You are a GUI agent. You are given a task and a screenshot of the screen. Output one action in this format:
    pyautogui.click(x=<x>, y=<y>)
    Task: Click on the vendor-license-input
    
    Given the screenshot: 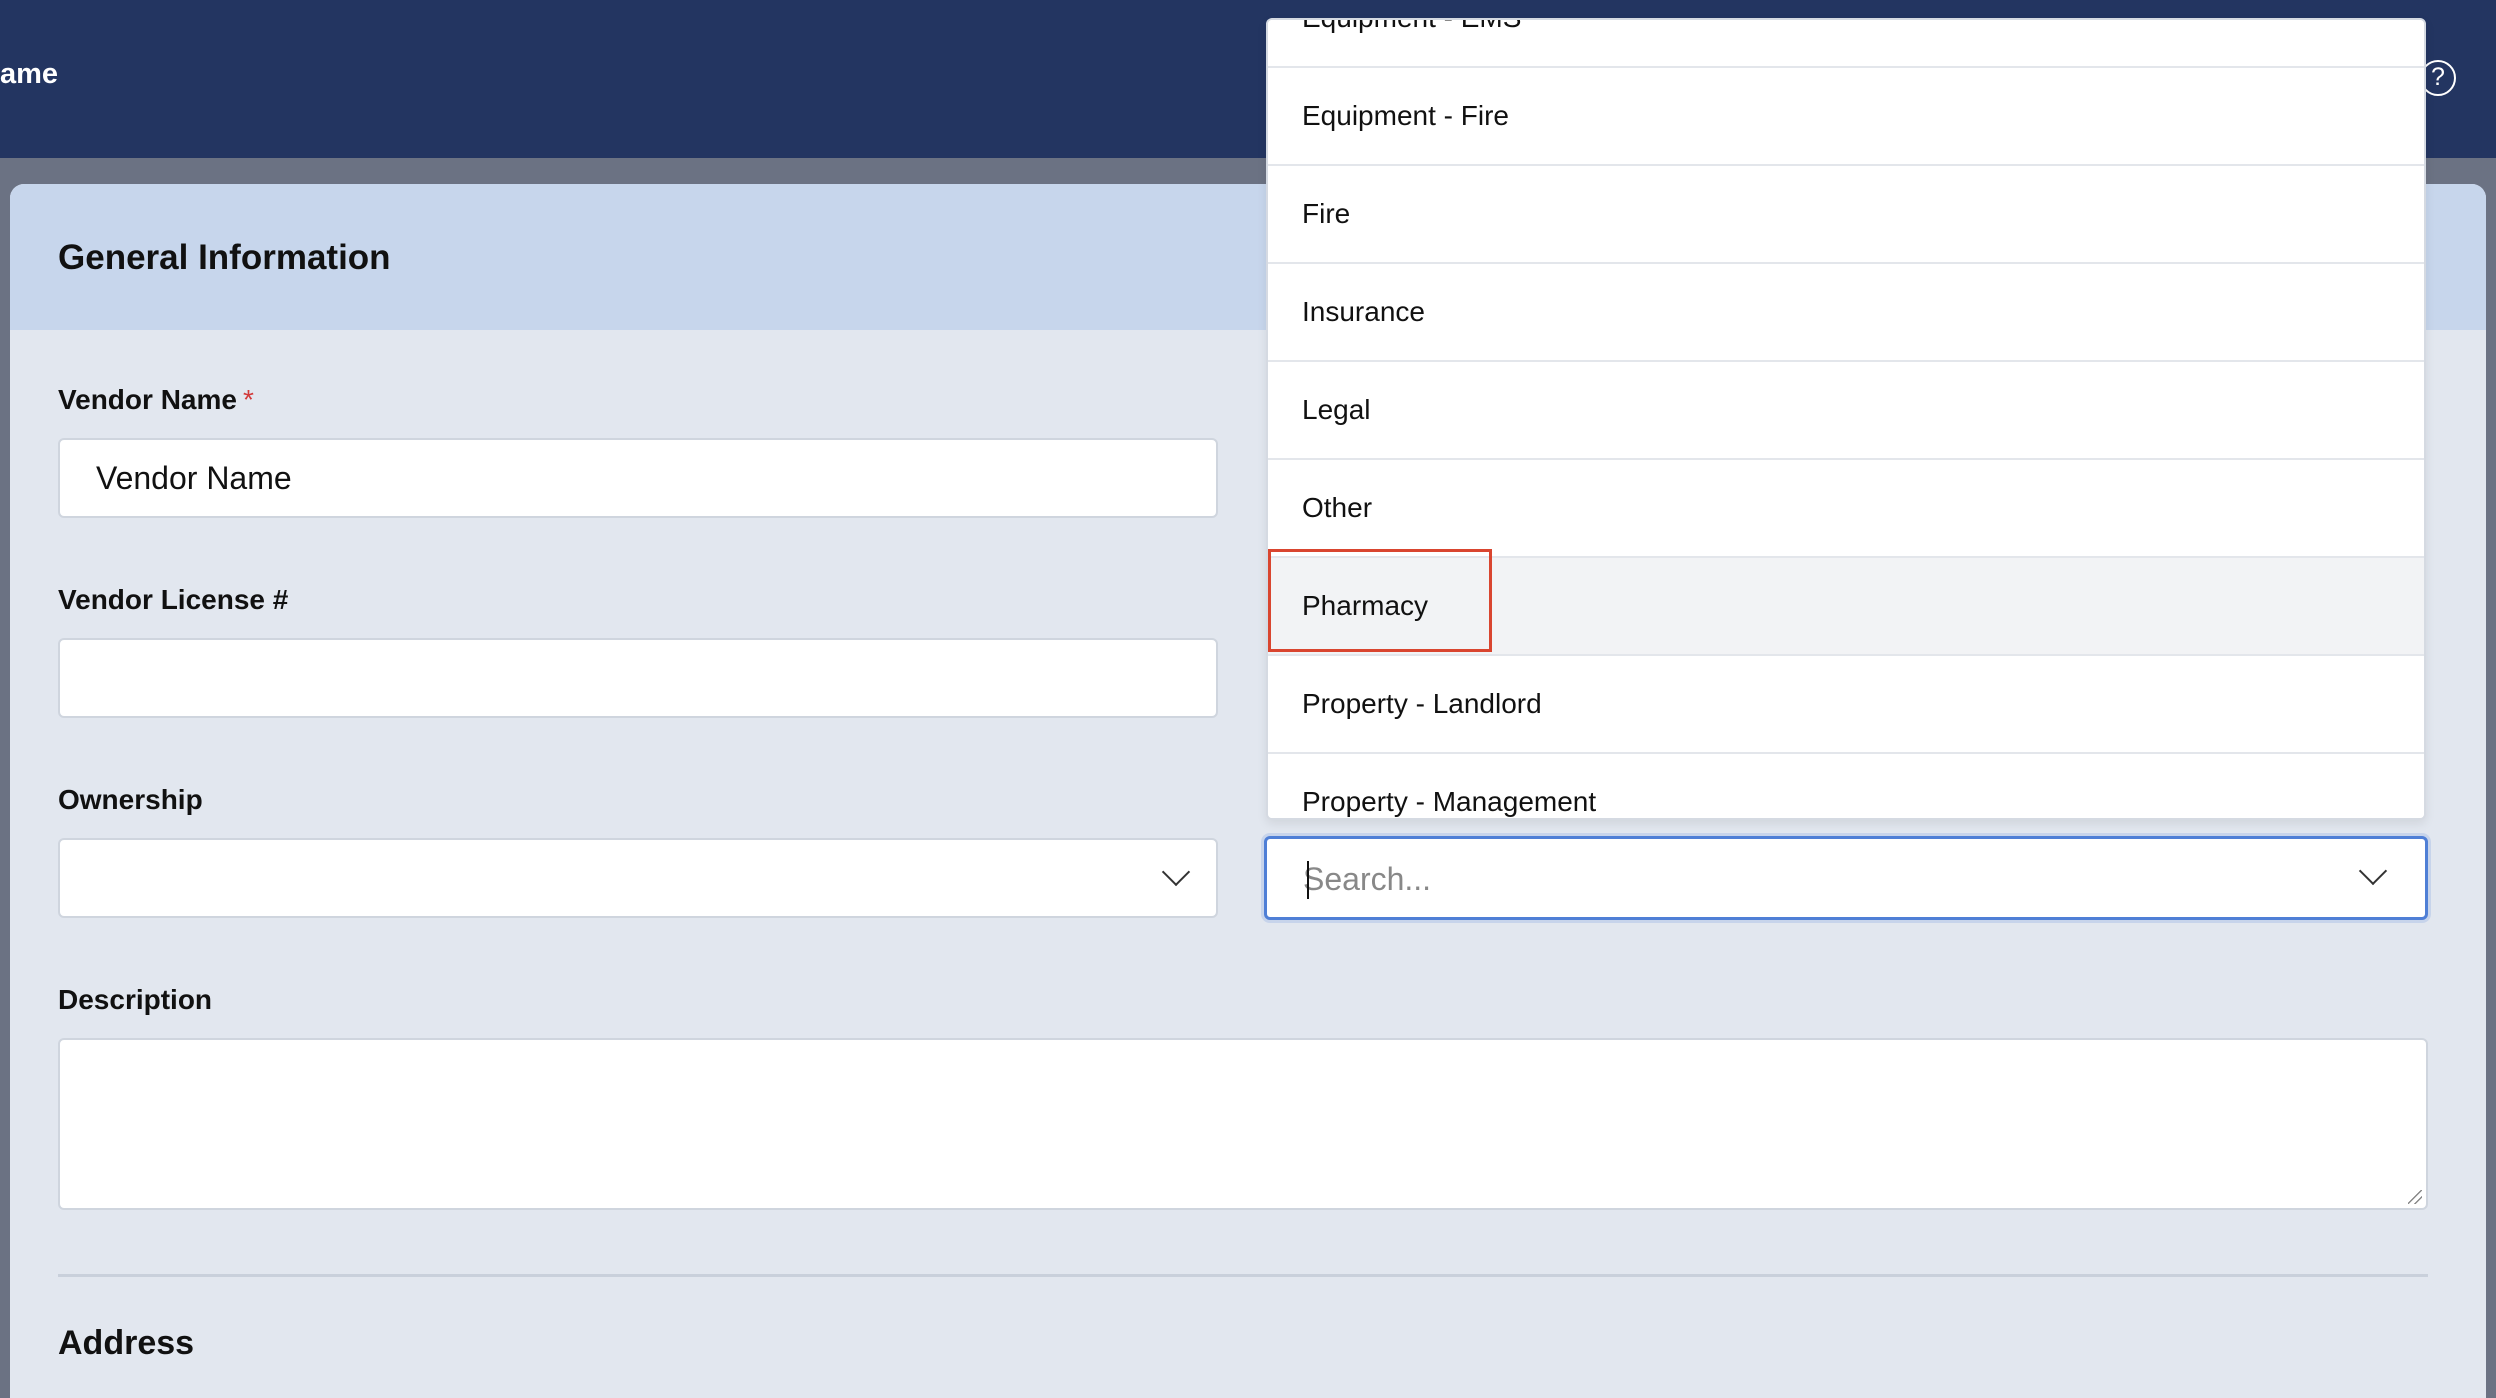 What is the action you would take?
    pyautogui.click(x=638, y=678)
    